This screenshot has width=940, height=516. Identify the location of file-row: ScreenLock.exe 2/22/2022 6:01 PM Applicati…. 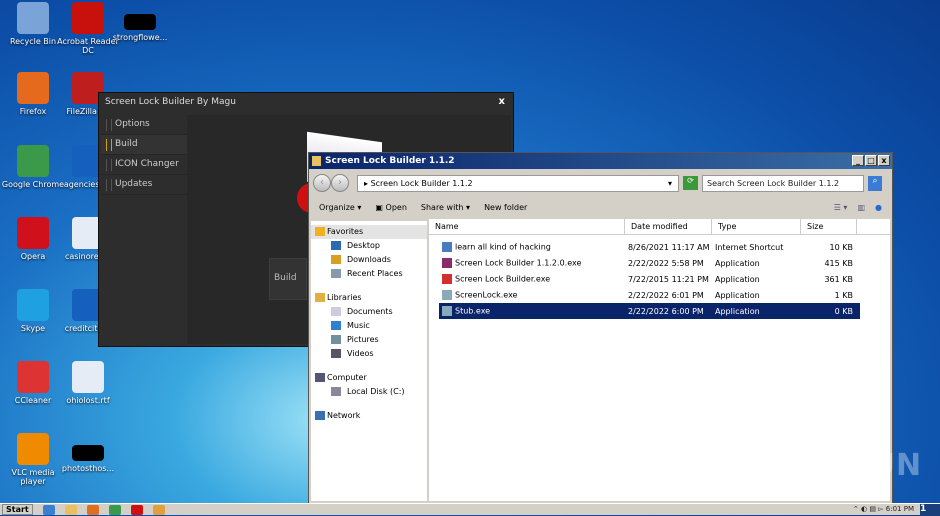
(649, 295).